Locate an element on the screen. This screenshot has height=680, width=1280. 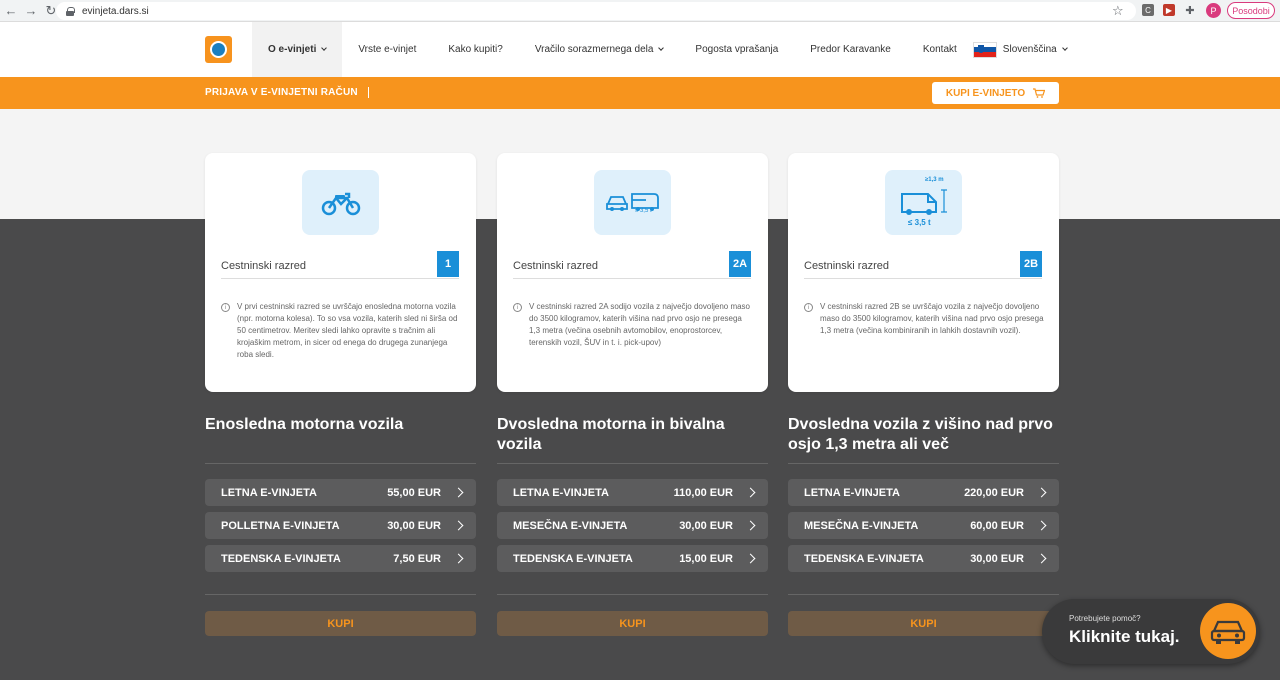
menu-item-faq: Pogosta vprašanja is located at coordinates (736, 49).